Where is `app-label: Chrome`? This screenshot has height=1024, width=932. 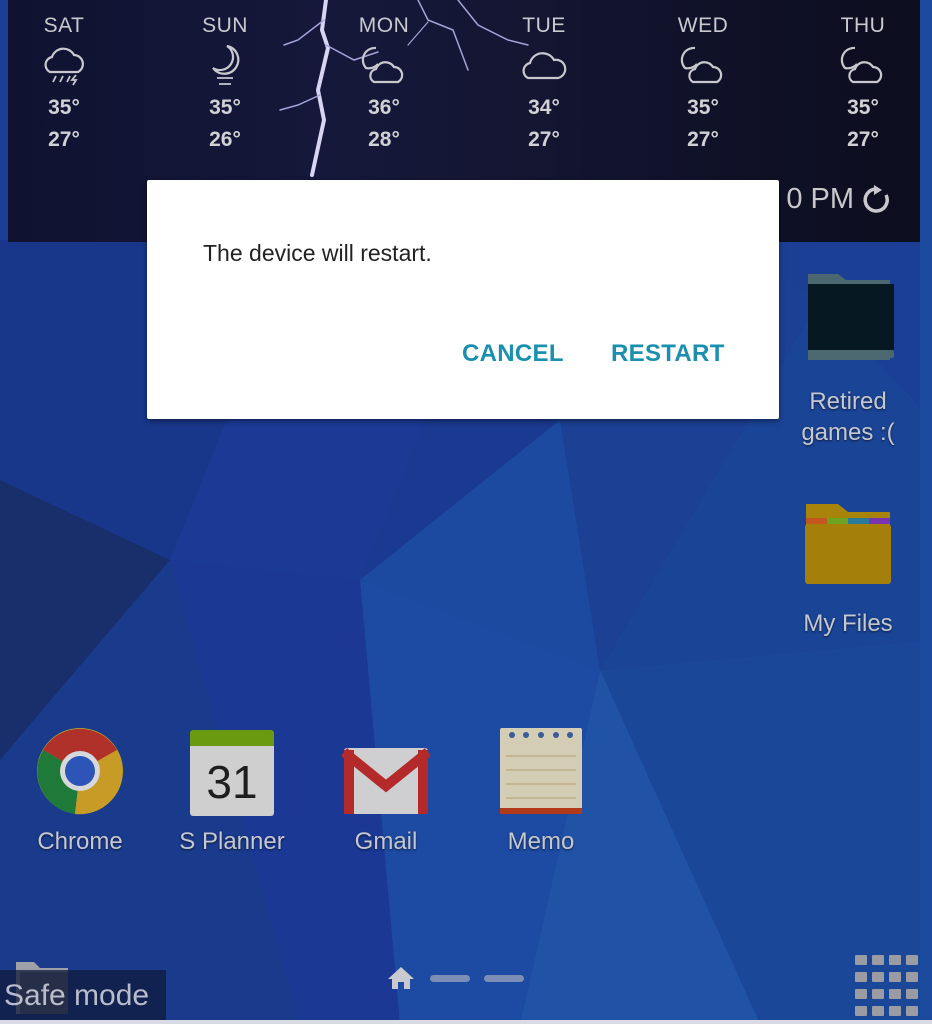 app-label: Chrome is located at coordinates (80, 841).